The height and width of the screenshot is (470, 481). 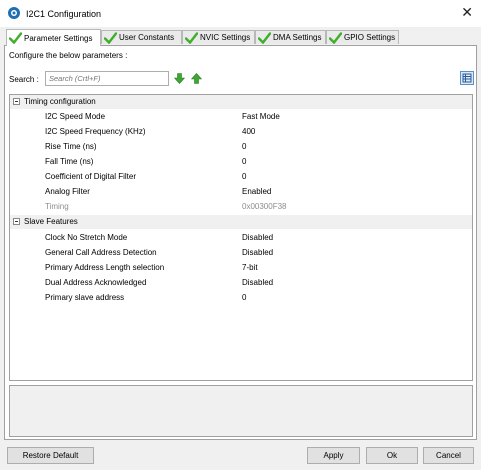 I want to click on app-logo-icon, so click(x=14, y=13).